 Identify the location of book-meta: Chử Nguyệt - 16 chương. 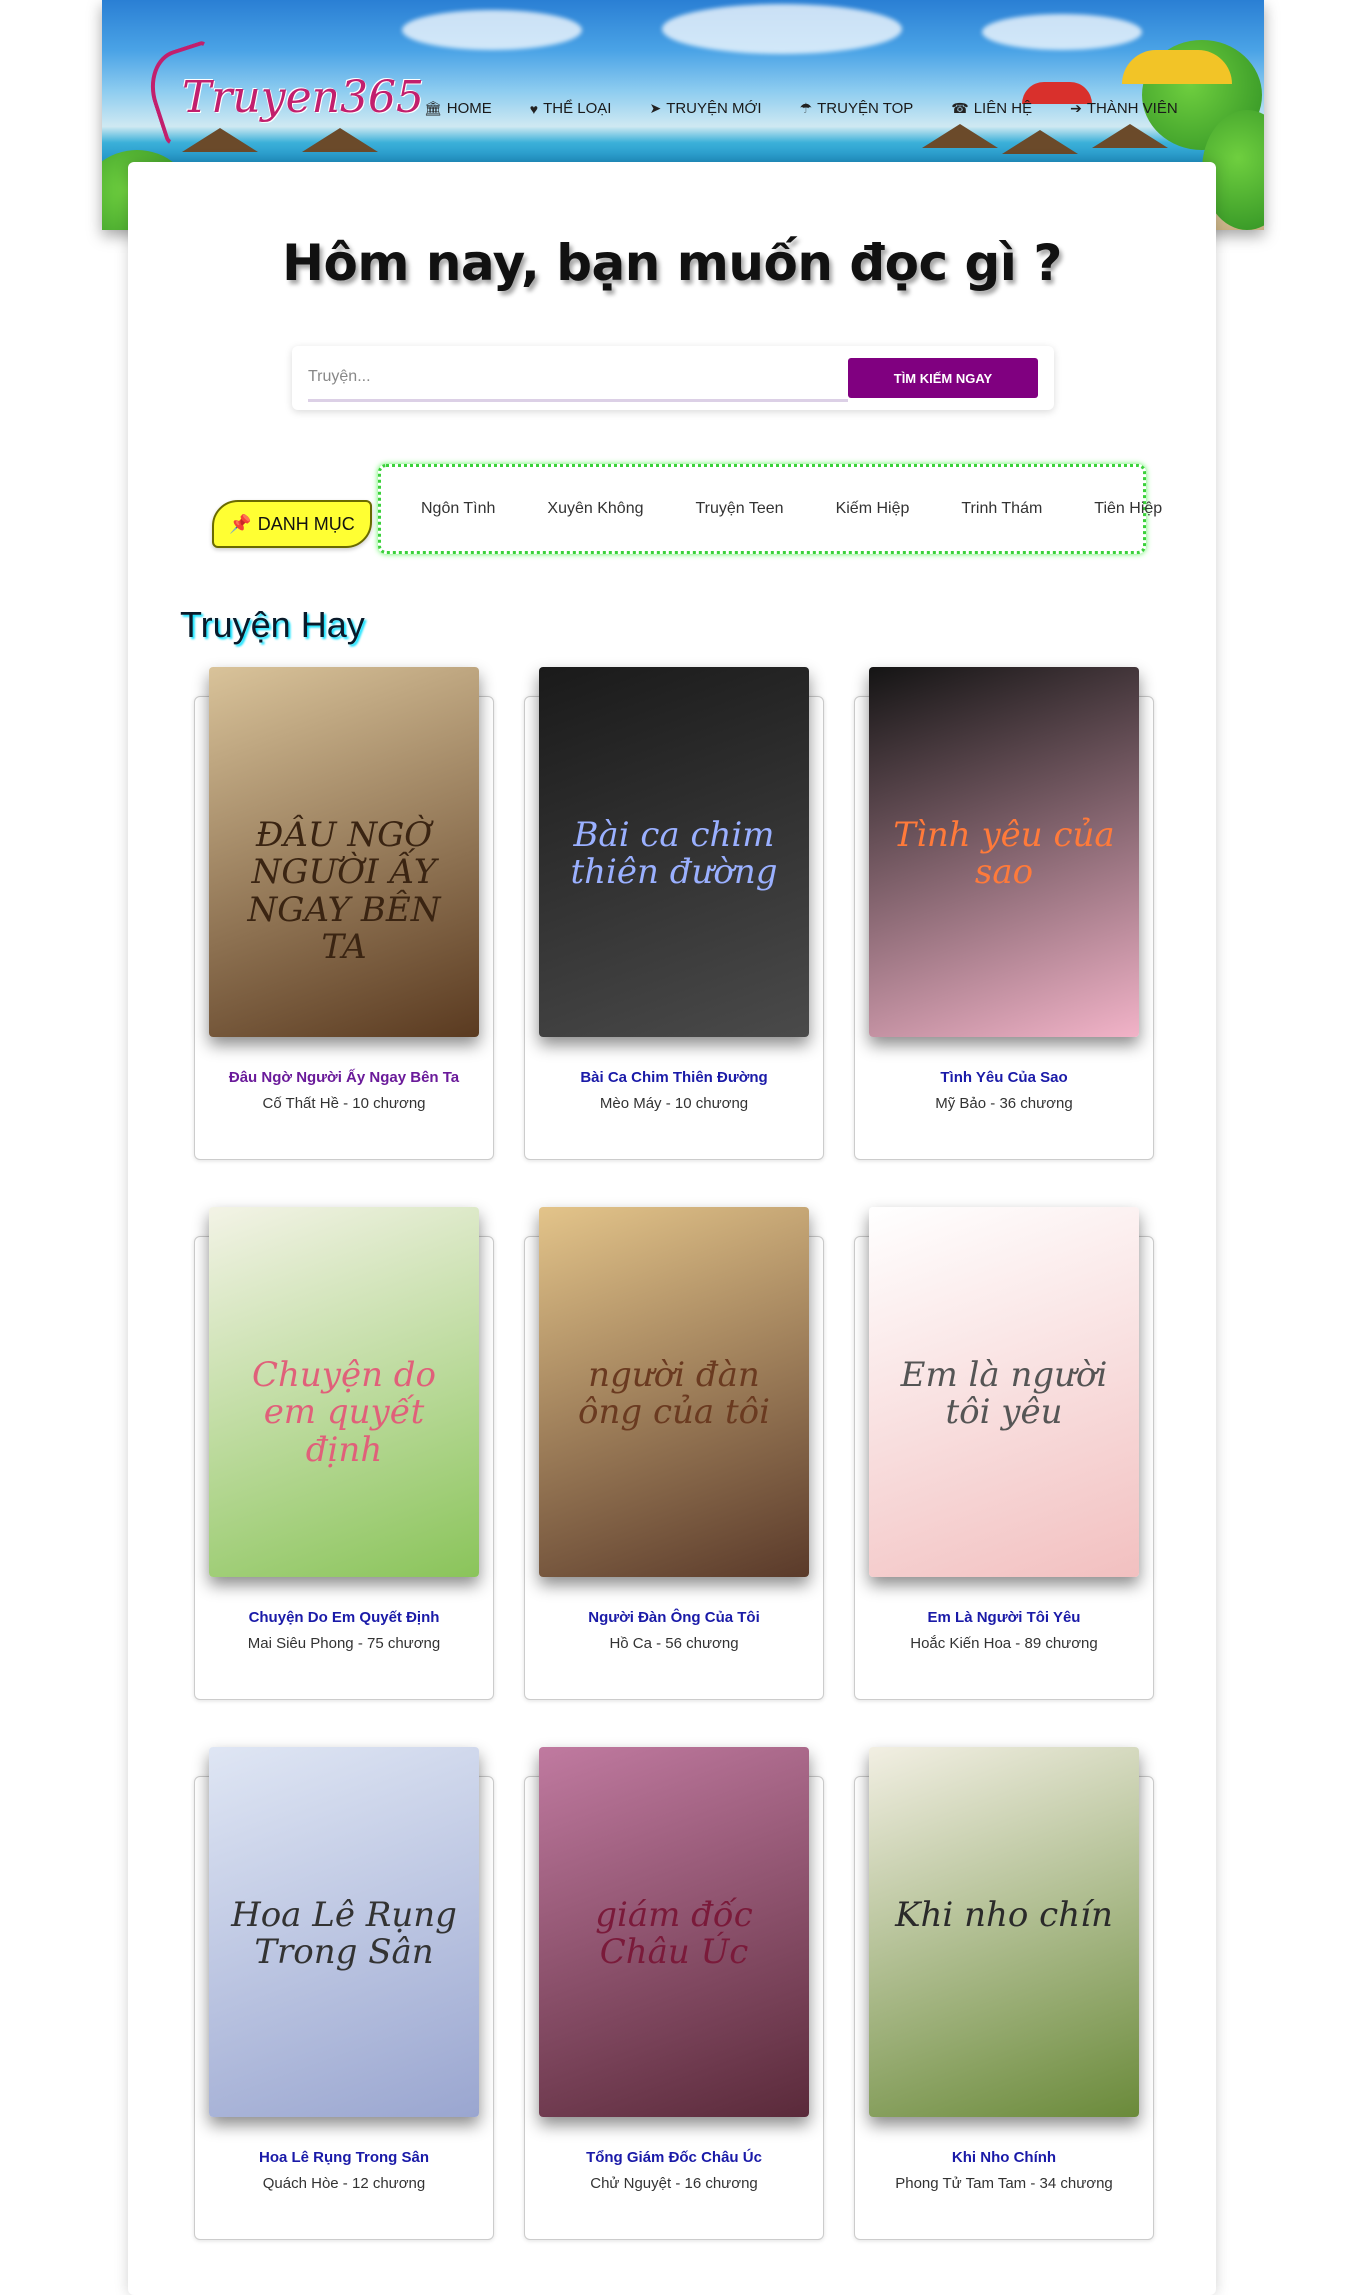
(674, 2183).